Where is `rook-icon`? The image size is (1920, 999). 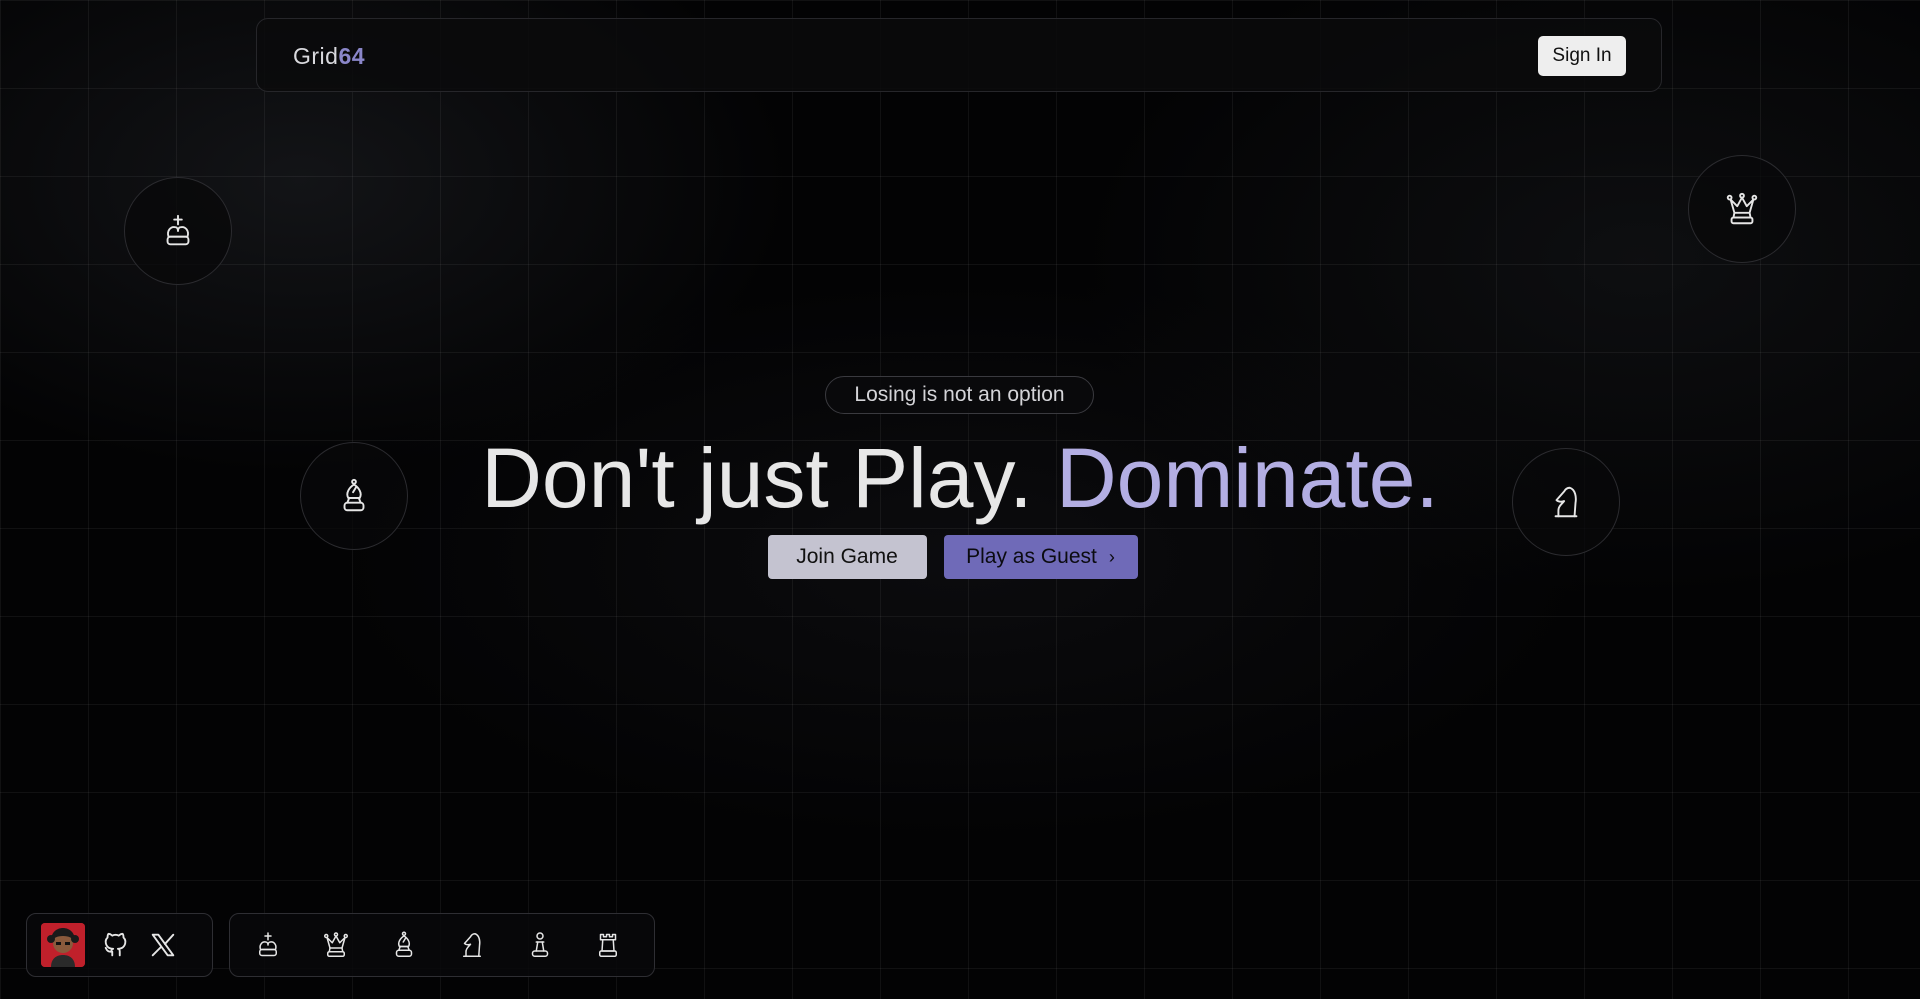
rook-icon is located at coordinates (608, 945).